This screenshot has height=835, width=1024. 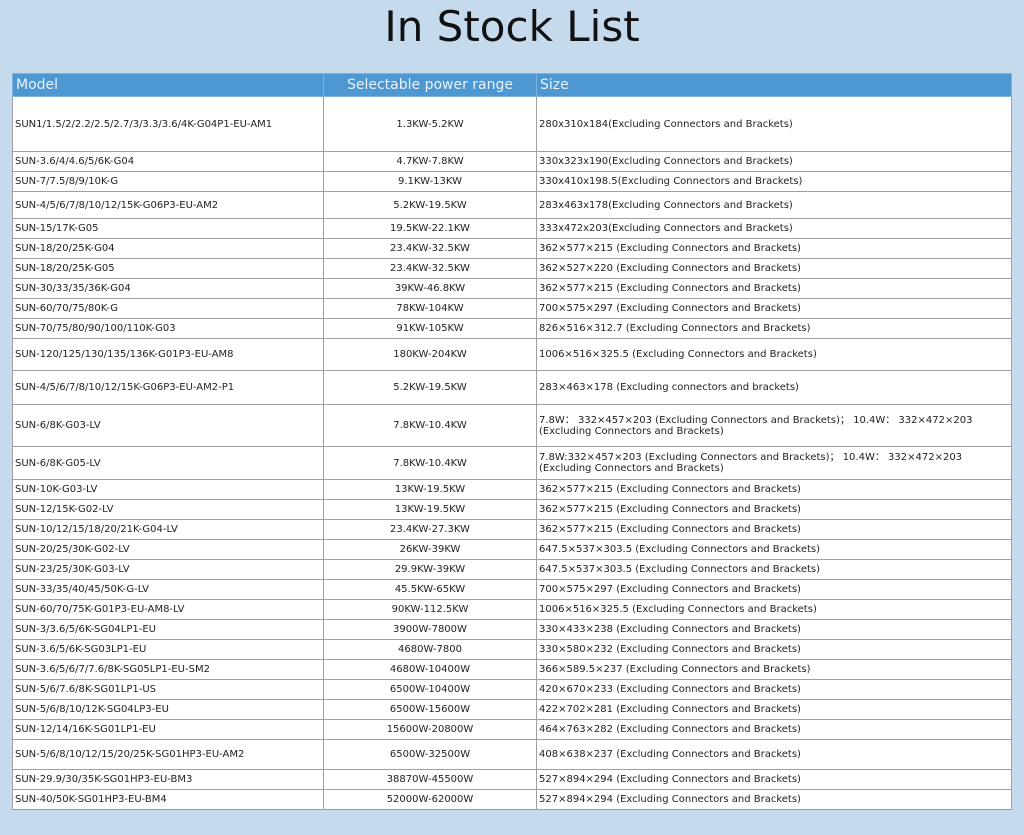 I want to click on model-cell: SUN-10/12/15/18/20/21K-G04-LV, so click(x=168, y=529).